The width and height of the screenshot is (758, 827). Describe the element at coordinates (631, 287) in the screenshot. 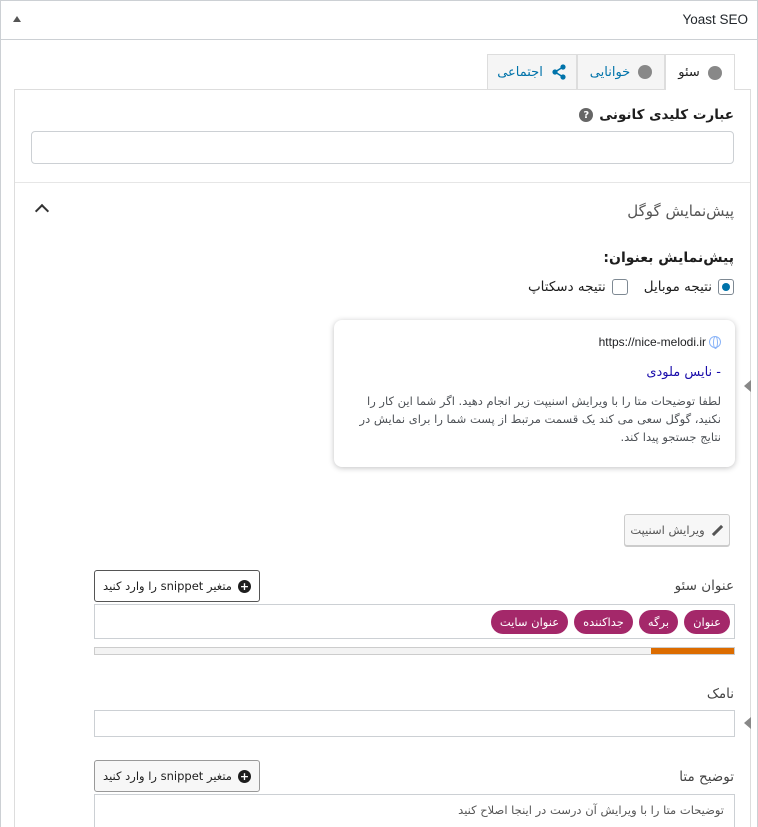

I see `preview-mode-options: نتیجه موبایل نتیجه دسکتاپ` at that location.